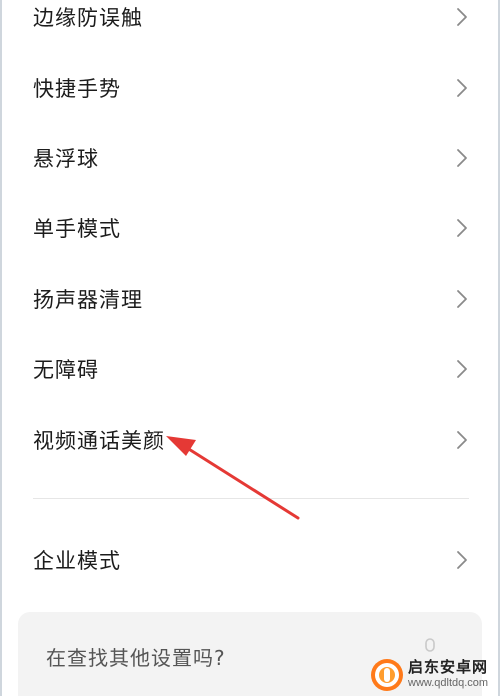 The image size is (500, 696). Describe the element at coordinates (88, 300) in the screenshot. I see `menu-item-label: 扬声器清理` at that location.